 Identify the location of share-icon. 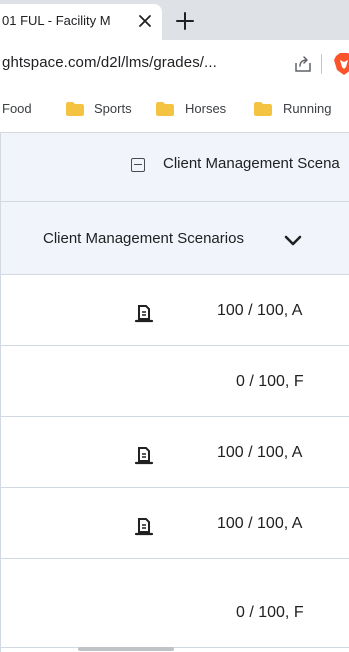
(303, 64).